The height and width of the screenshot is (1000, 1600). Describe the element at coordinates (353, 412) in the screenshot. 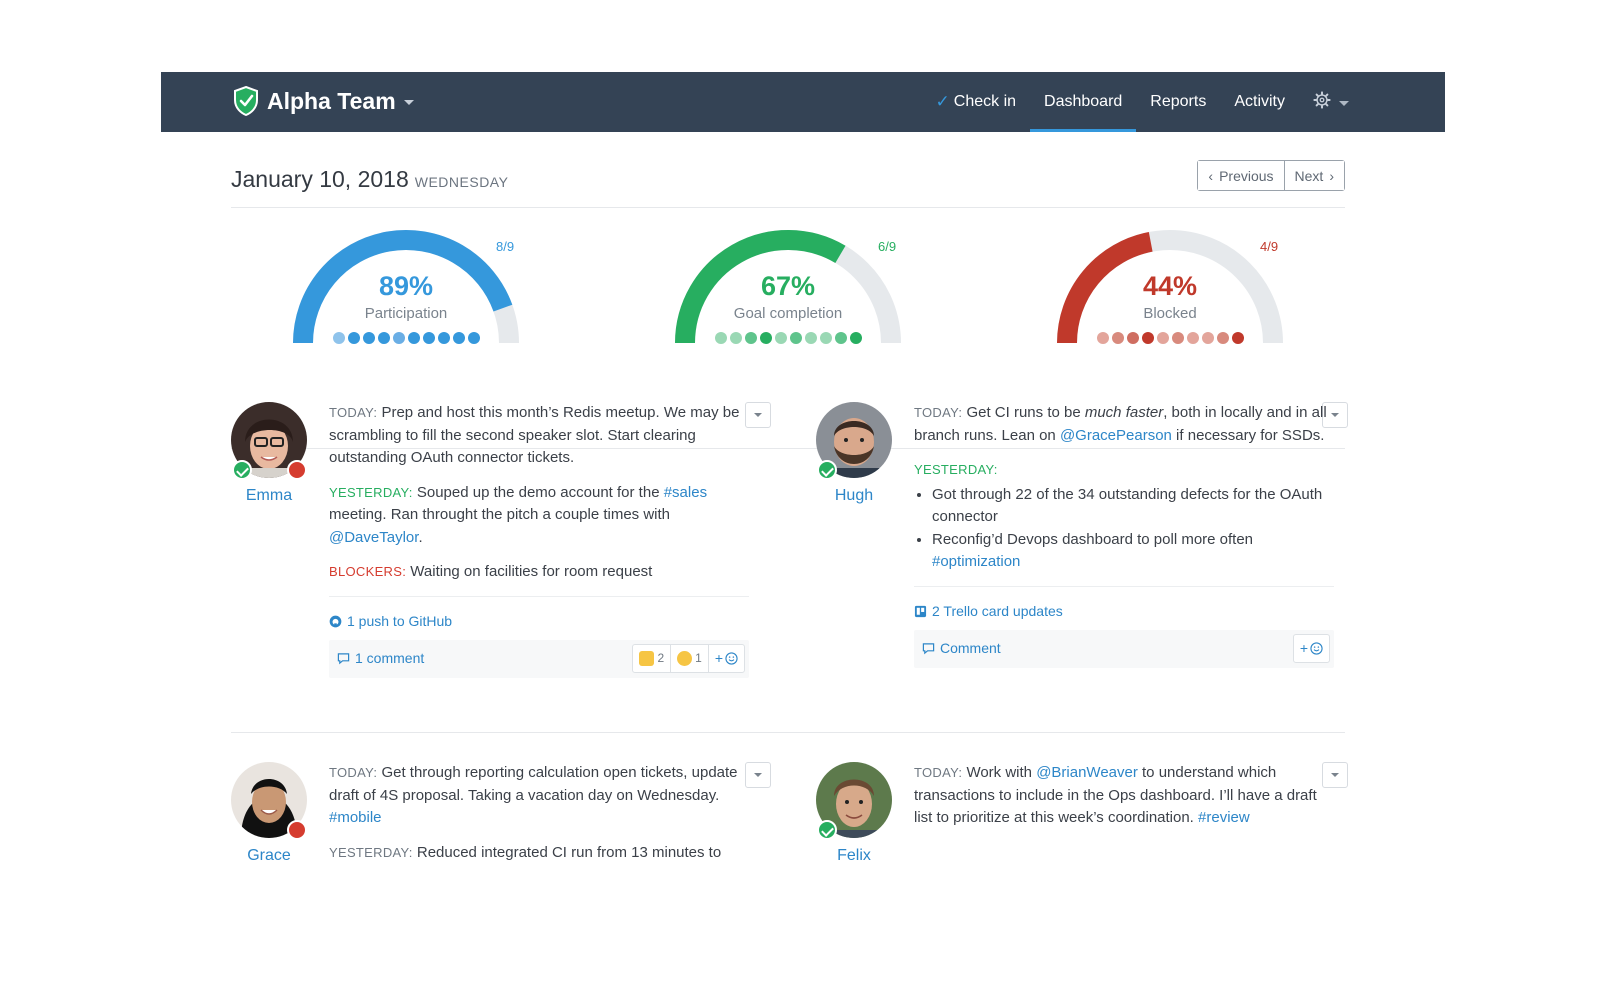

I see `today-label: TODAY:` at that location.